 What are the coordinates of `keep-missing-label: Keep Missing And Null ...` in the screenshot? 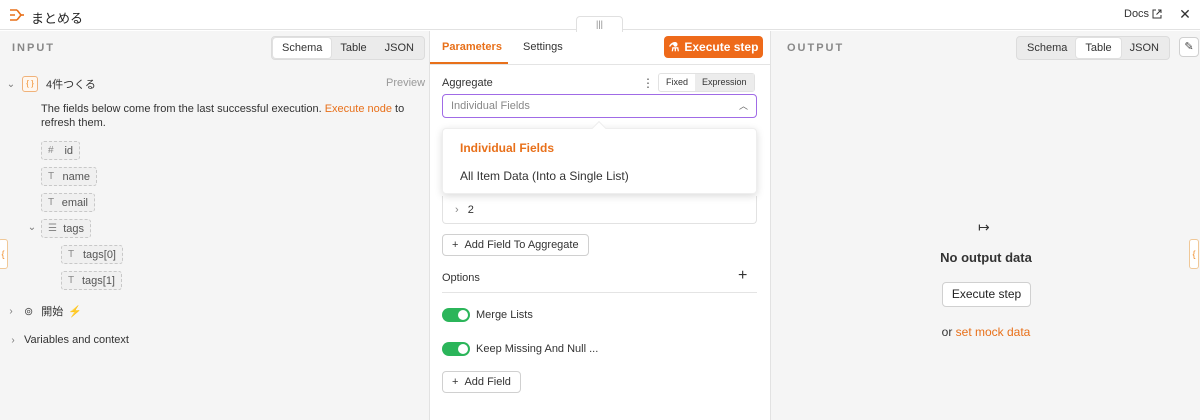 It's located at (537, 349).